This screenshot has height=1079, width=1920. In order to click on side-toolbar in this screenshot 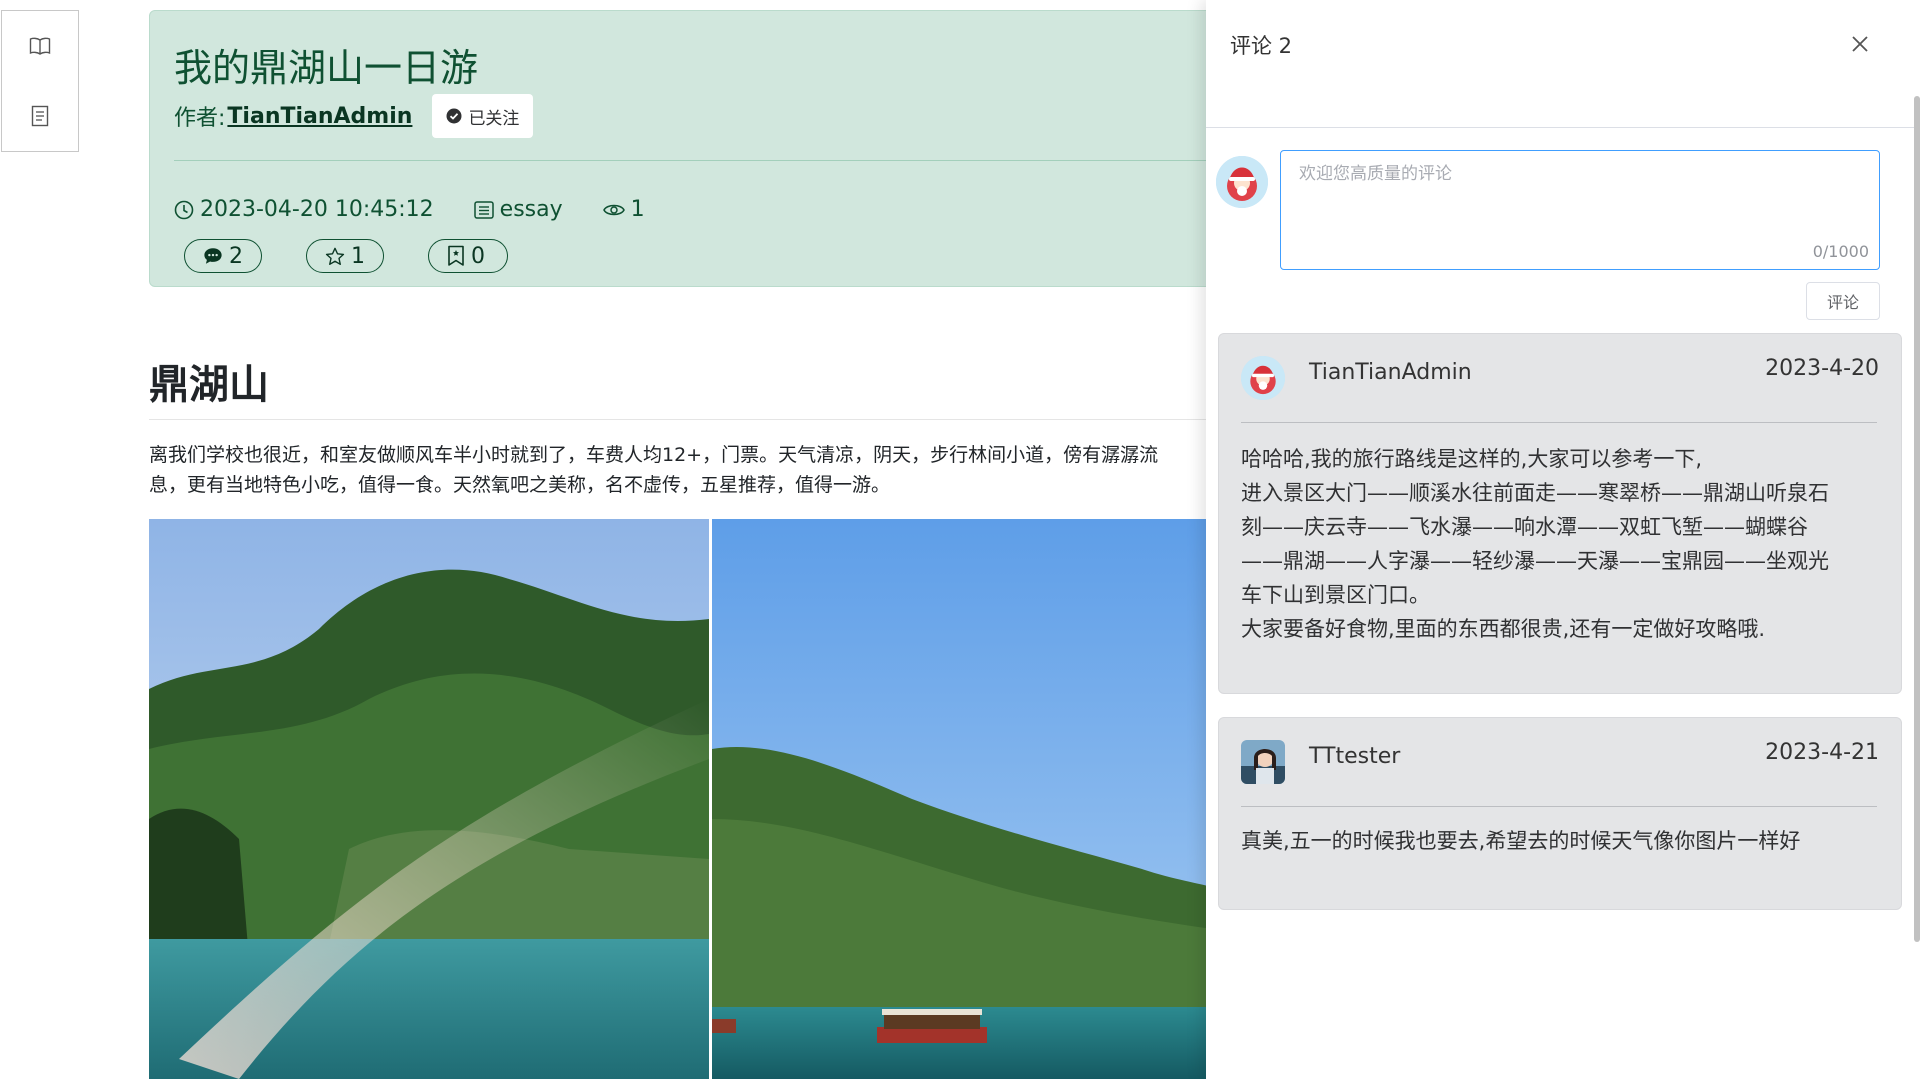, I will do `click(40, 81)`.